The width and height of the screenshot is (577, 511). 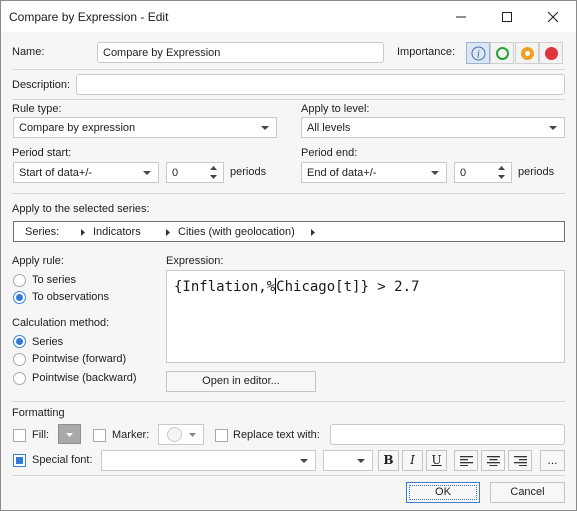 I want to click on info-icon: i, so click(x=478, y=53).